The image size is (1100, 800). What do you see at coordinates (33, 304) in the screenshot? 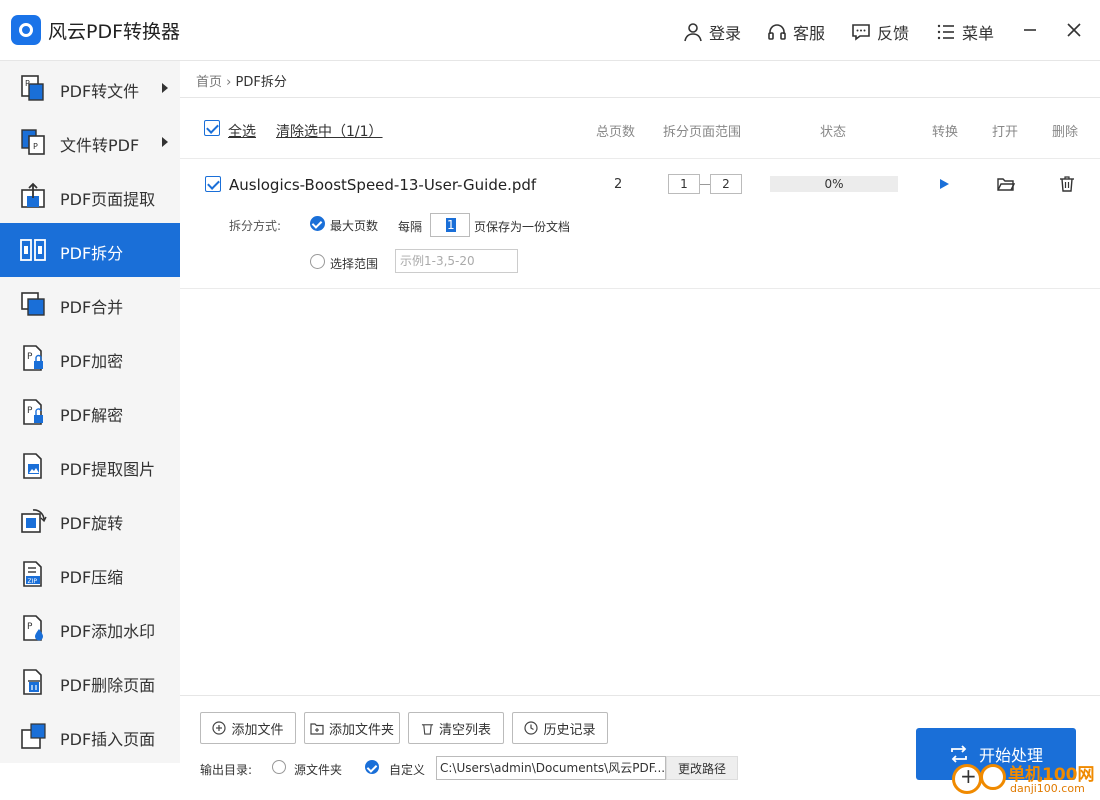
I see `merge-icon` at bounding box center [33, 304].